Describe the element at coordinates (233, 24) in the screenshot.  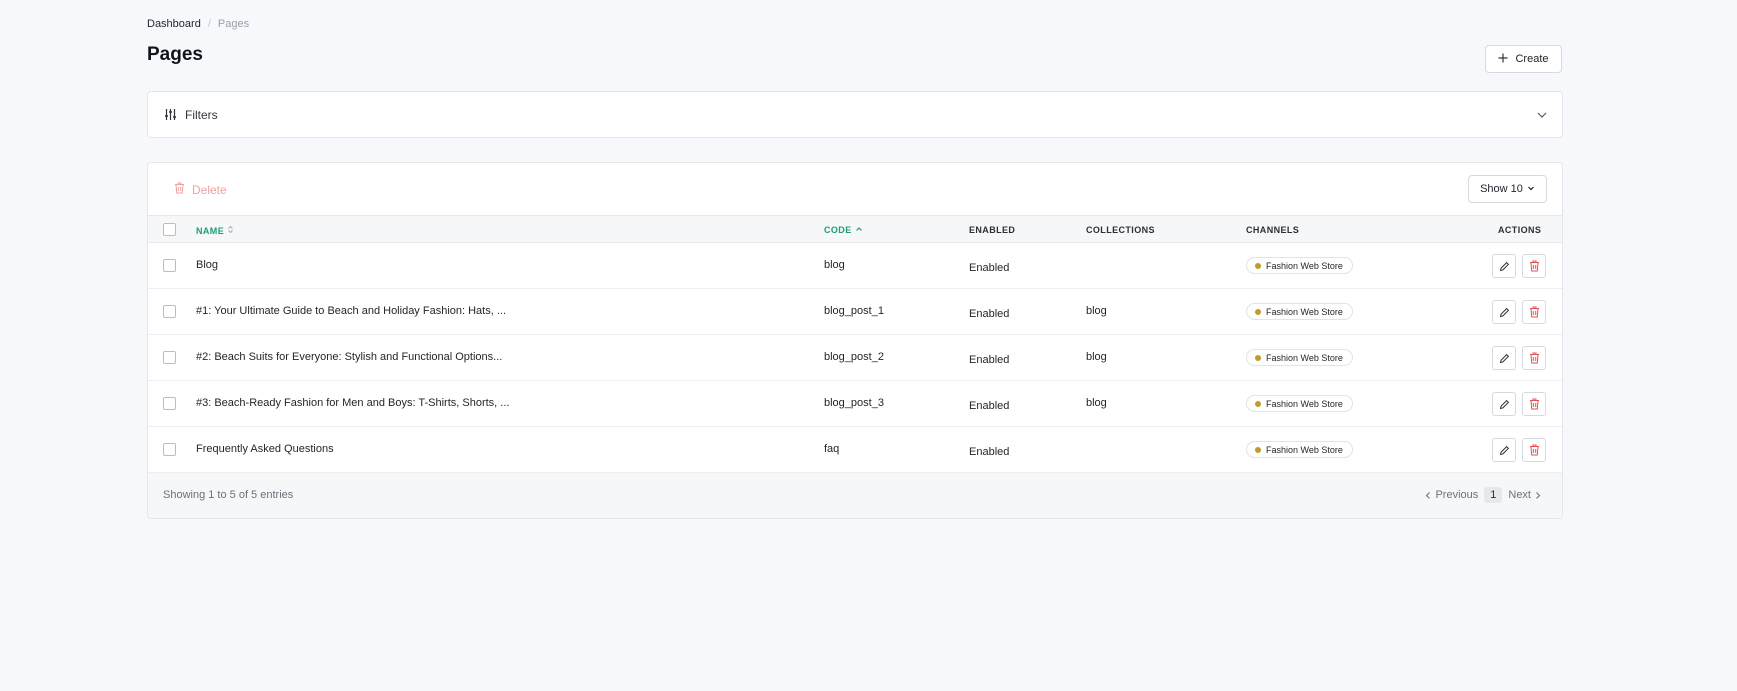
I see `breadcrumb-current: Pages` at that location.